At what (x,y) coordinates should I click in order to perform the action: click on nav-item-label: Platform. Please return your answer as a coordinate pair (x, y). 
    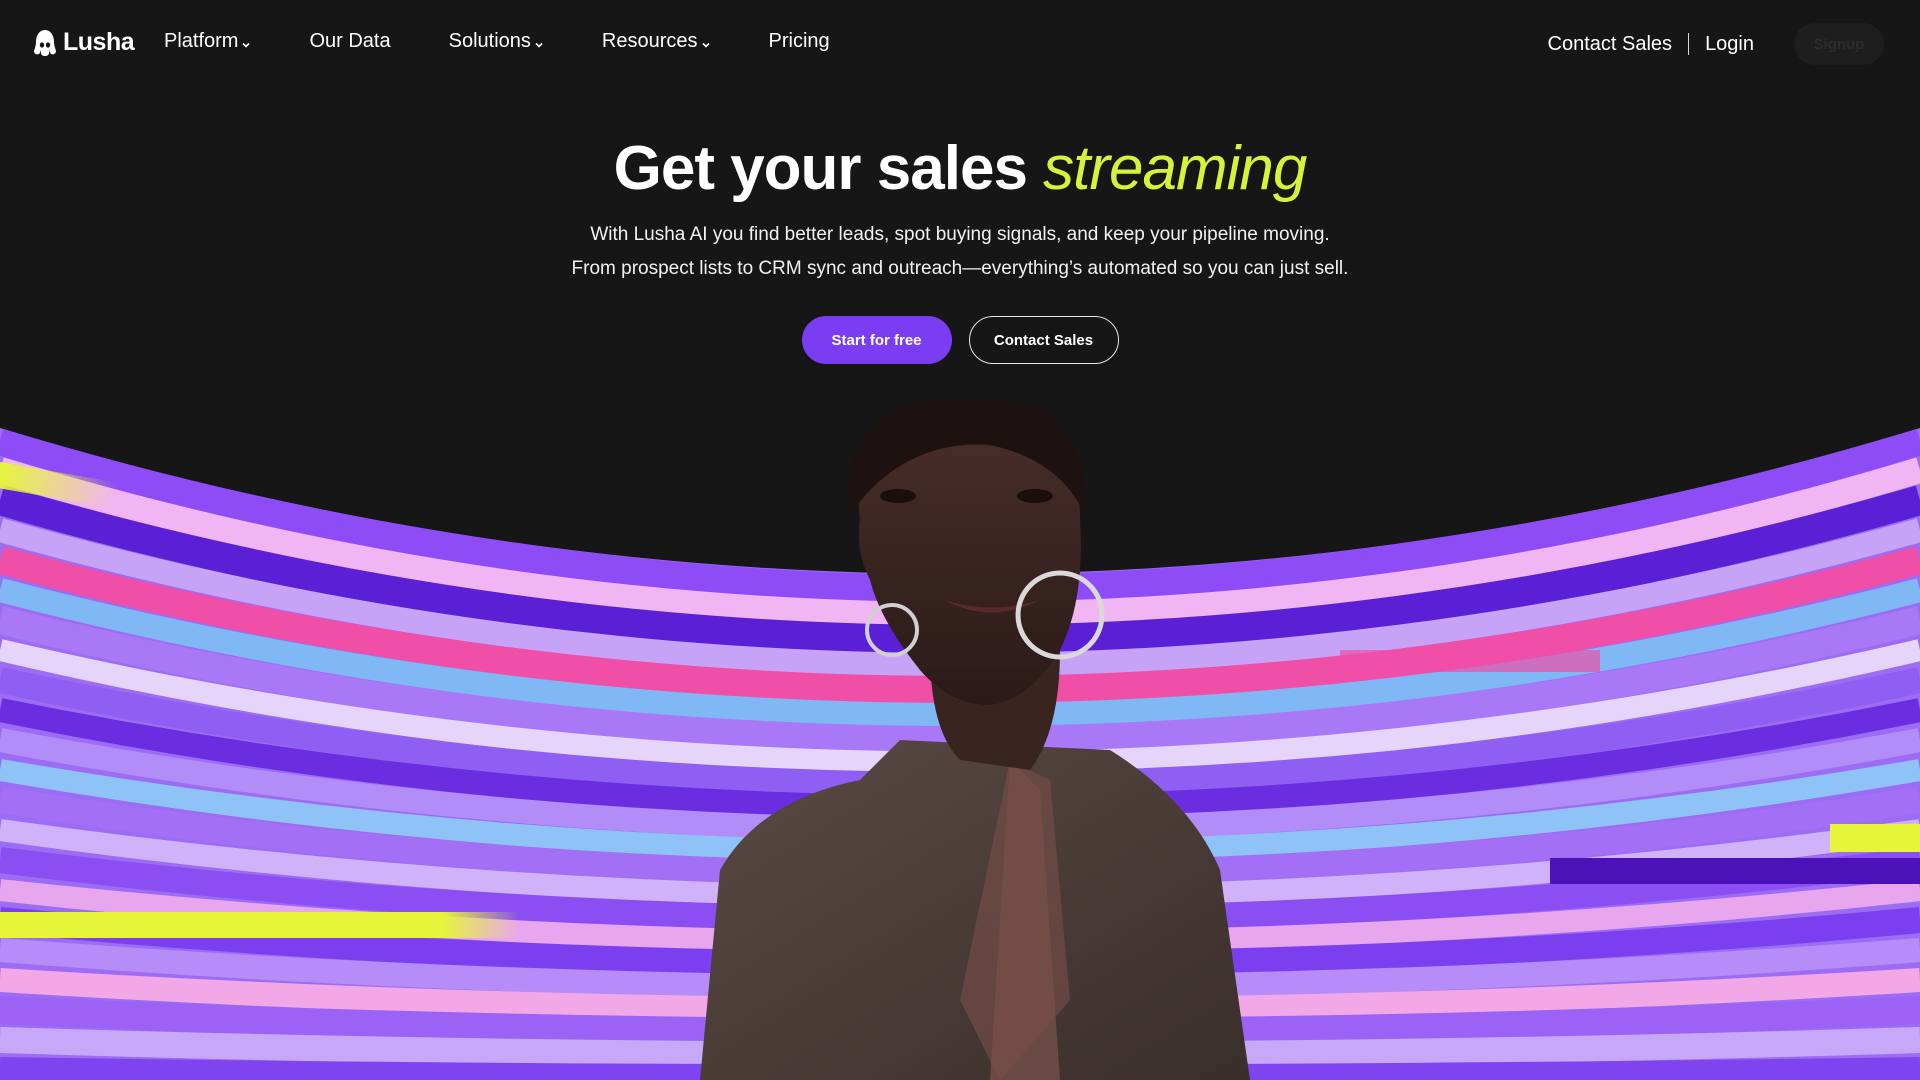
    Looking at the image, I should click on (201, 41).